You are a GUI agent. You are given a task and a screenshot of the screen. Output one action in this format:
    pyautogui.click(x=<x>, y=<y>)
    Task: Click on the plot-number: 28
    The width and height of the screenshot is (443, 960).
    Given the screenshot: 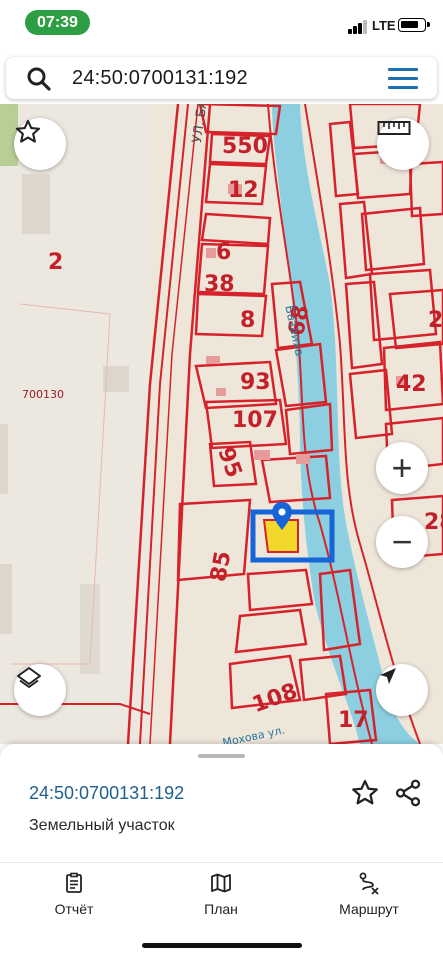 What is the action you would take?
    pyautogui.click(x=433, y=522)
    